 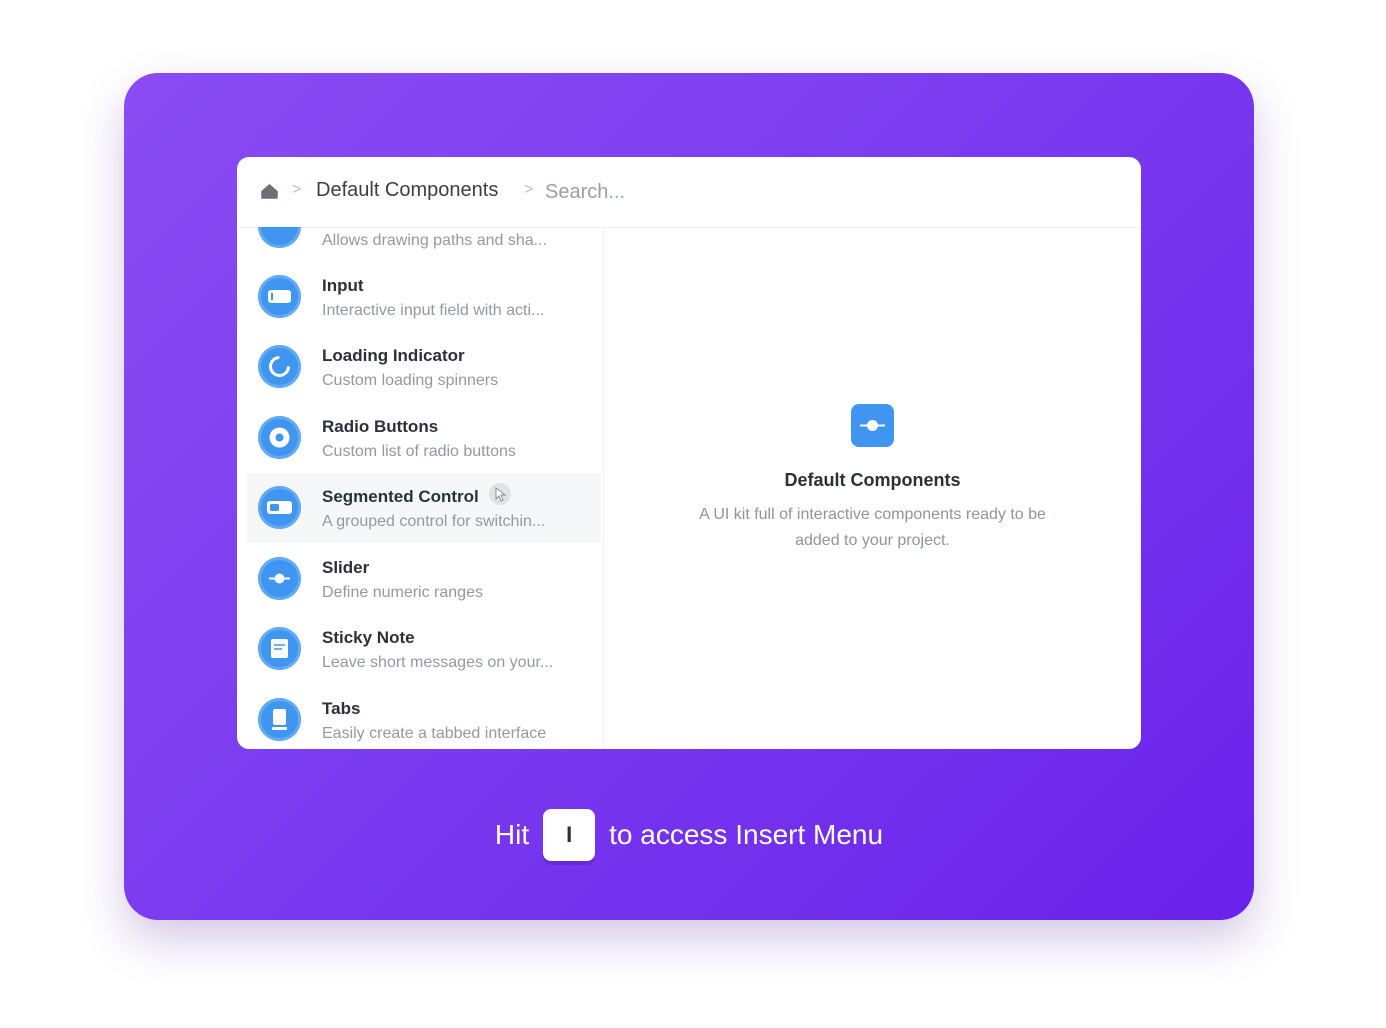 I want to click on breadcrumb-title: Default Components, so click(x=407, y=190).